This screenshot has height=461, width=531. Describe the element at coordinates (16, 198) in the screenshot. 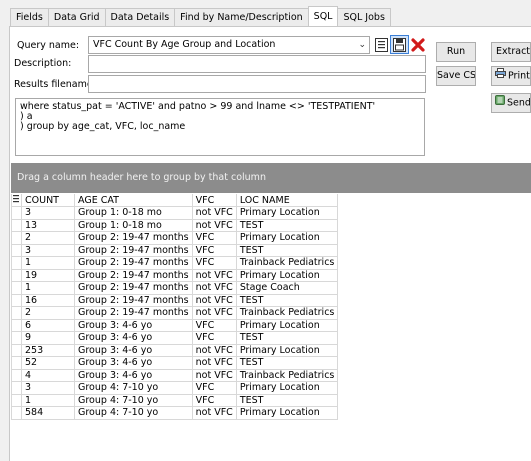

I see `column-chooser-icon` at that location.